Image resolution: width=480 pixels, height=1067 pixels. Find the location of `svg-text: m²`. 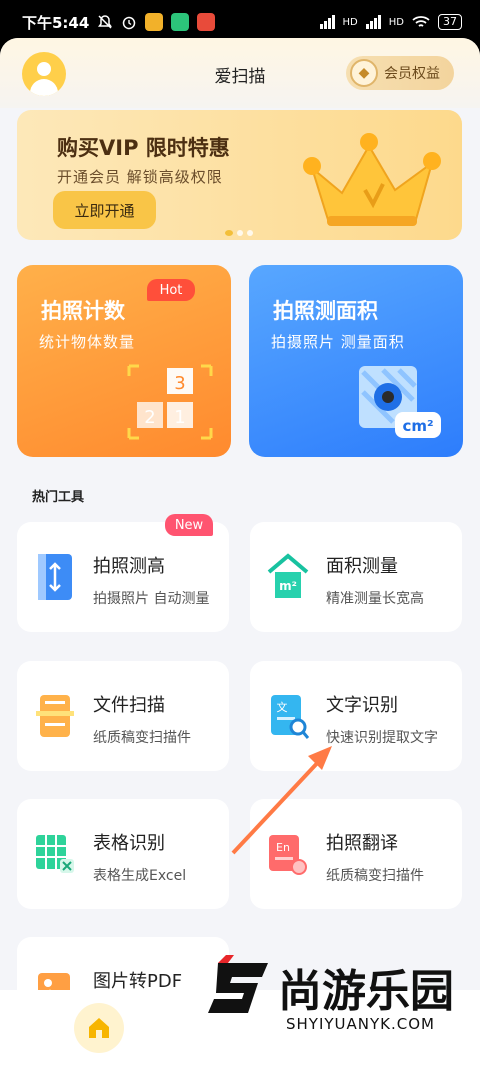

svg-text: m² is located at coordinates (288, 586).